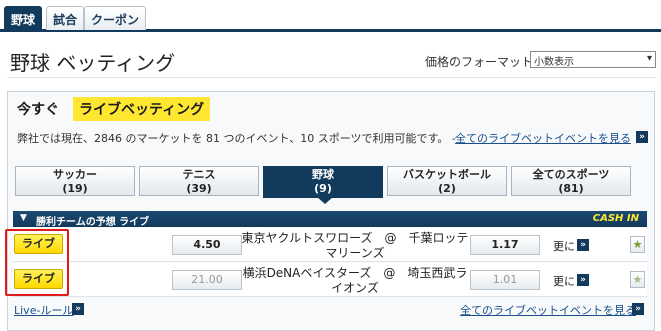 This screenshot has width=661, height=331. I want to click on triangle-down-icon: ▼, so click(23, 218).